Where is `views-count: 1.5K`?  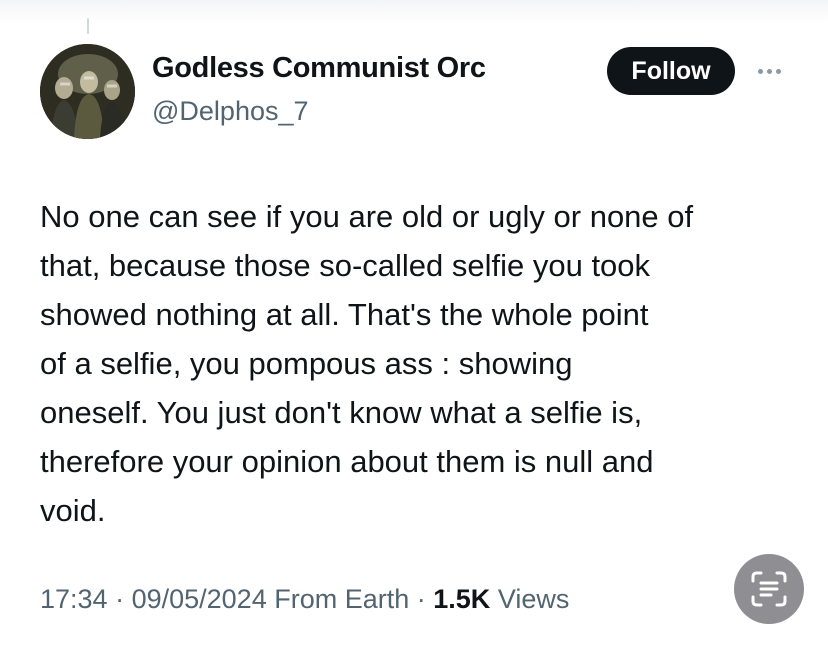 views-count: 1.5K is located at coordinates (461, 599).